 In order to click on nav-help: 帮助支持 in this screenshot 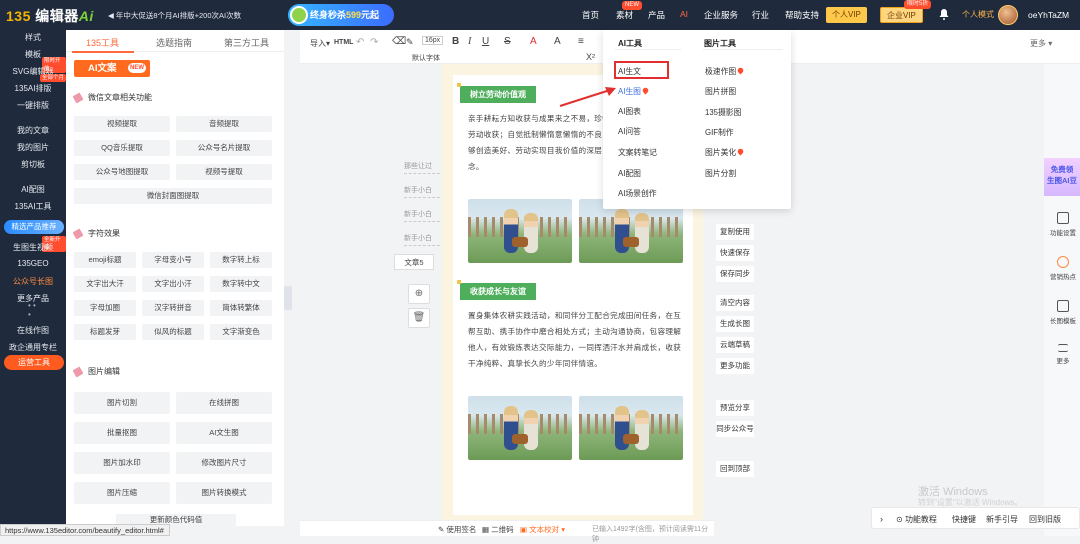, I will do `click(802, 15)`.